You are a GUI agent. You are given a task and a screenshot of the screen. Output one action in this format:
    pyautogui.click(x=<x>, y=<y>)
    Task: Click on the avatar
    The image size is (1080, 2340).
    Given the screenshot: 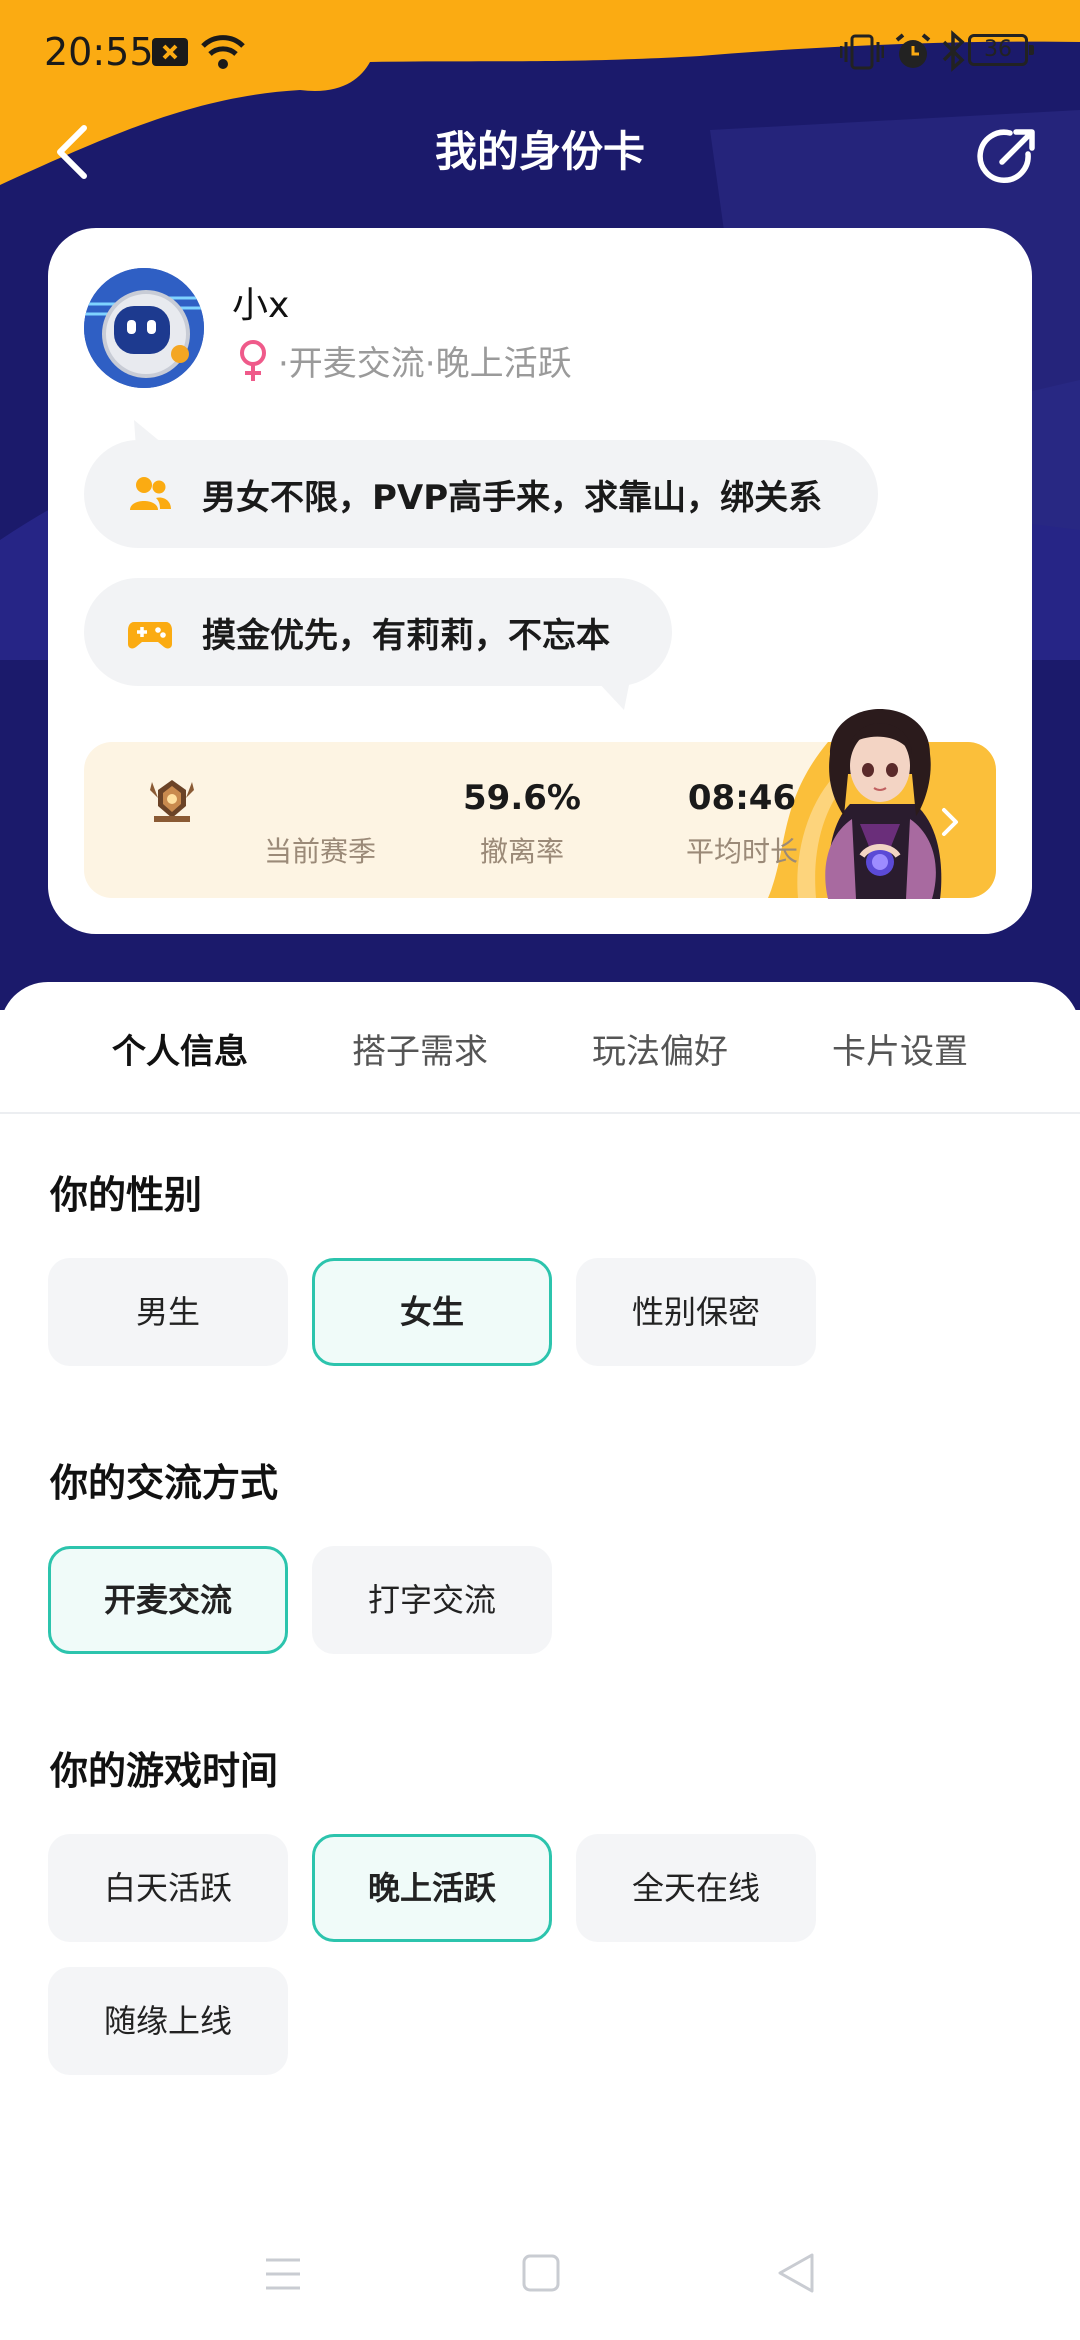 What is the action you would take?
    pyautogui.click(x=144, y=328)
    